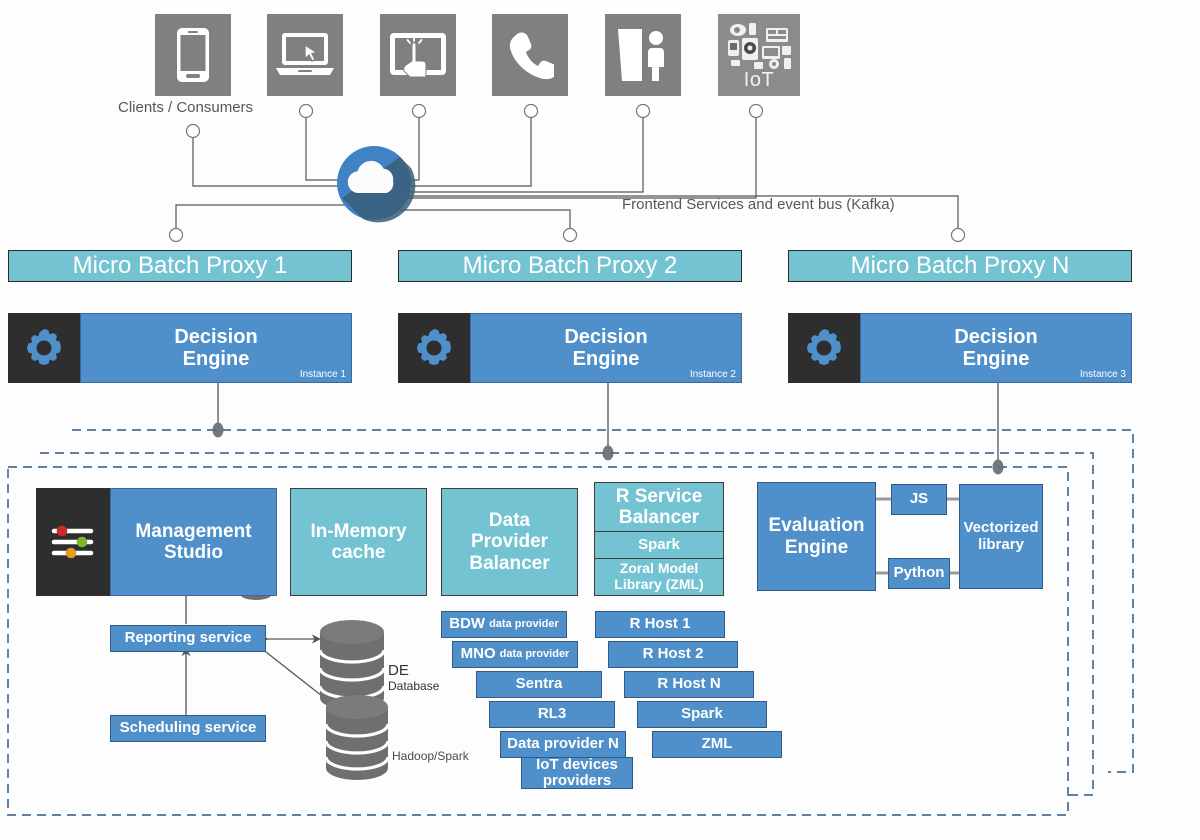 This screenshot has width=1200, height=840. Describe the element at coordinates (673, 654) in the screenshot. I see `r-host-2: R Host 2` at that location.